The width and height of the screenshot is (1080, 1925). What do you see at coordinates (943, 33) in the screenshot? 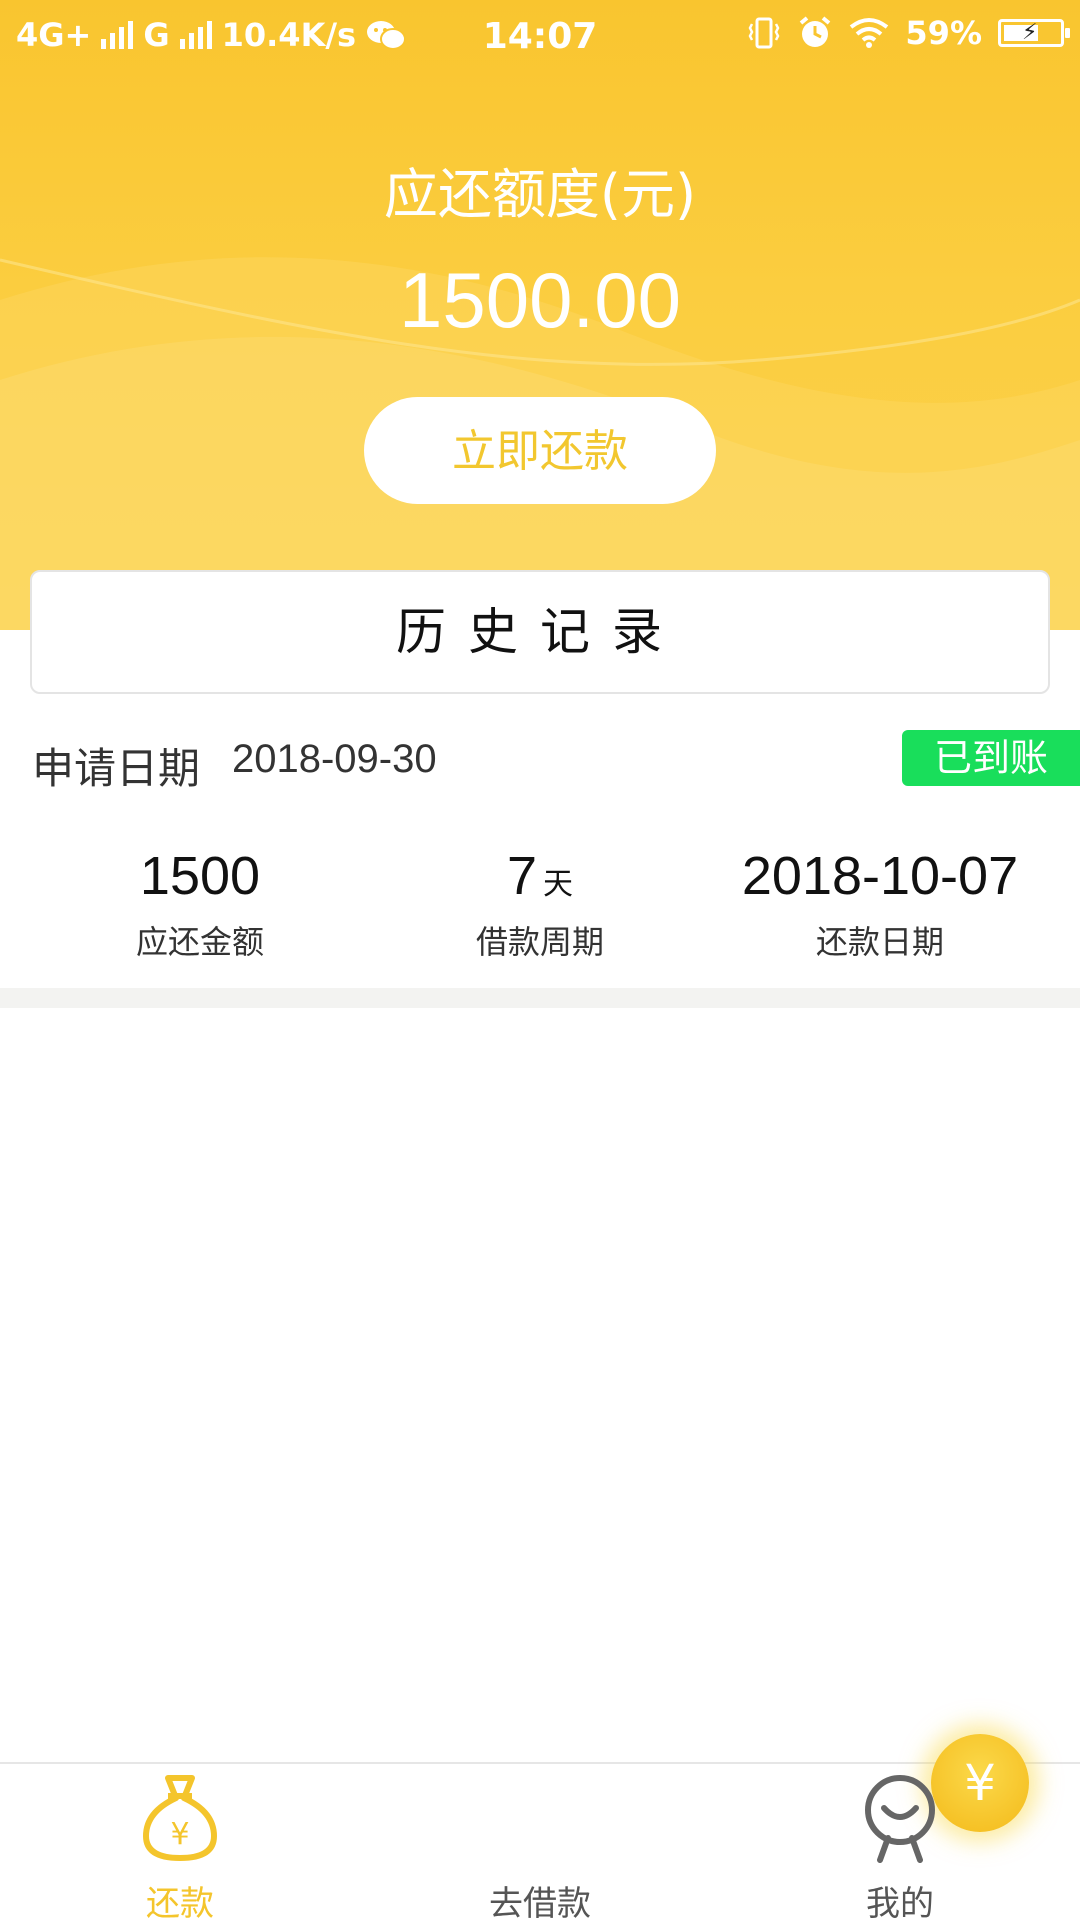
I see `battery-percent: 59%` at bounding box center [943, 33].